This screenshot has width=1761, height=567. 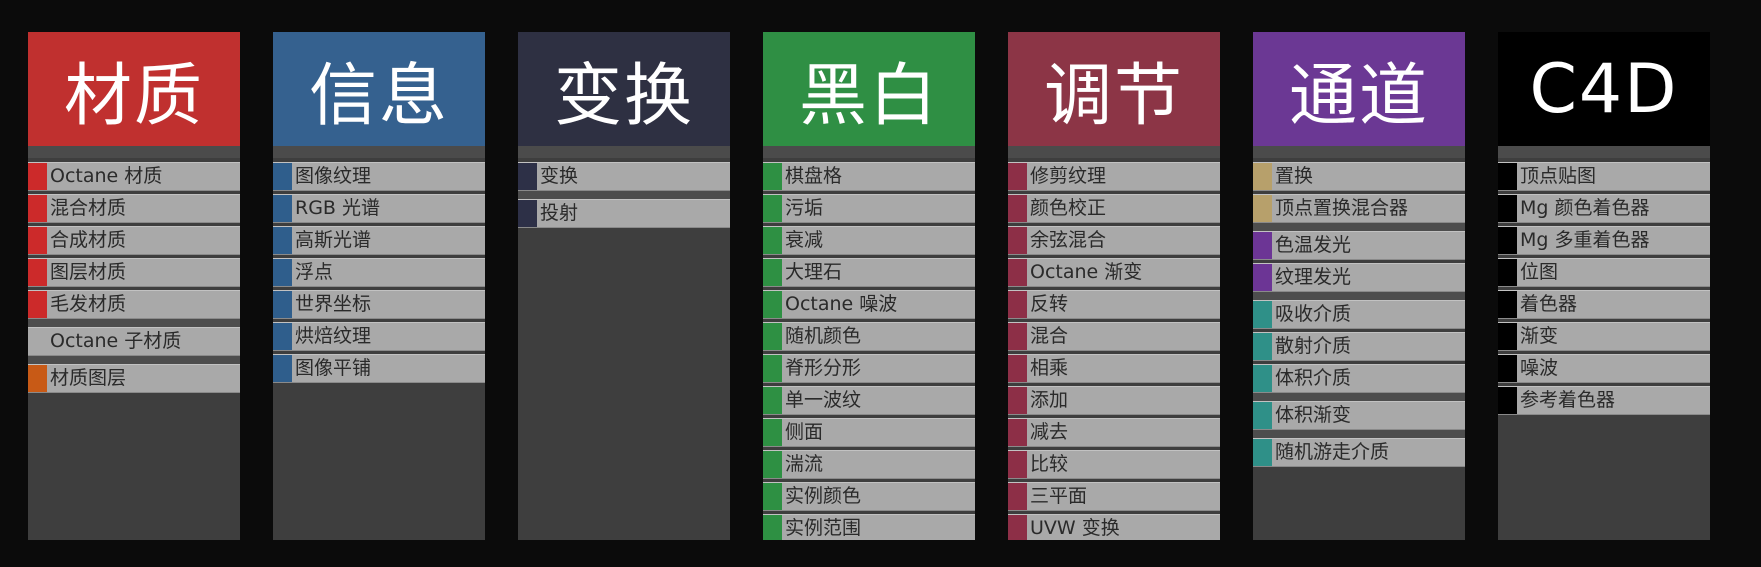 What do you see at coordinates (1114, 400) in the screenshot?
I see `node-item: 添加` at bounding box center [1114, 400].